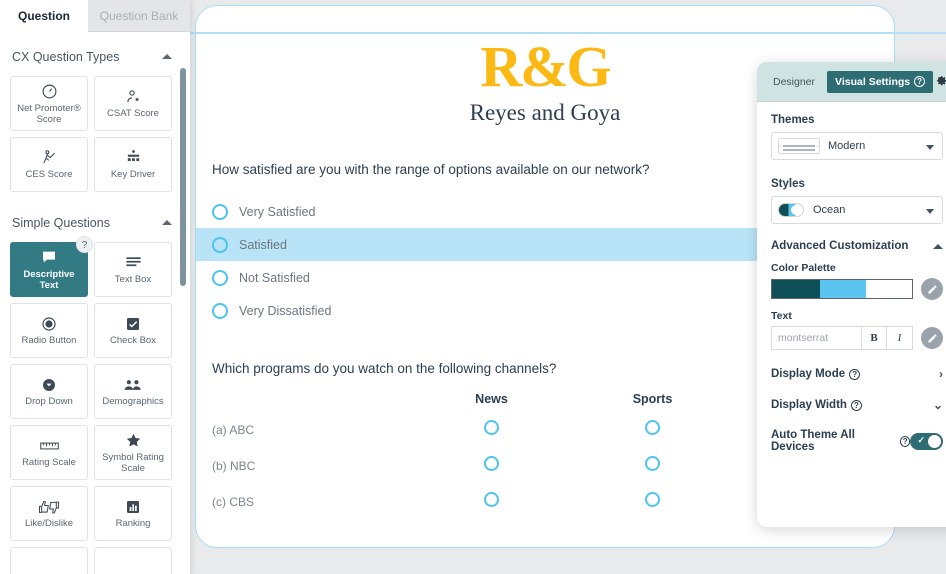  I want to click on style-select: Ocean, so click(857, 210).